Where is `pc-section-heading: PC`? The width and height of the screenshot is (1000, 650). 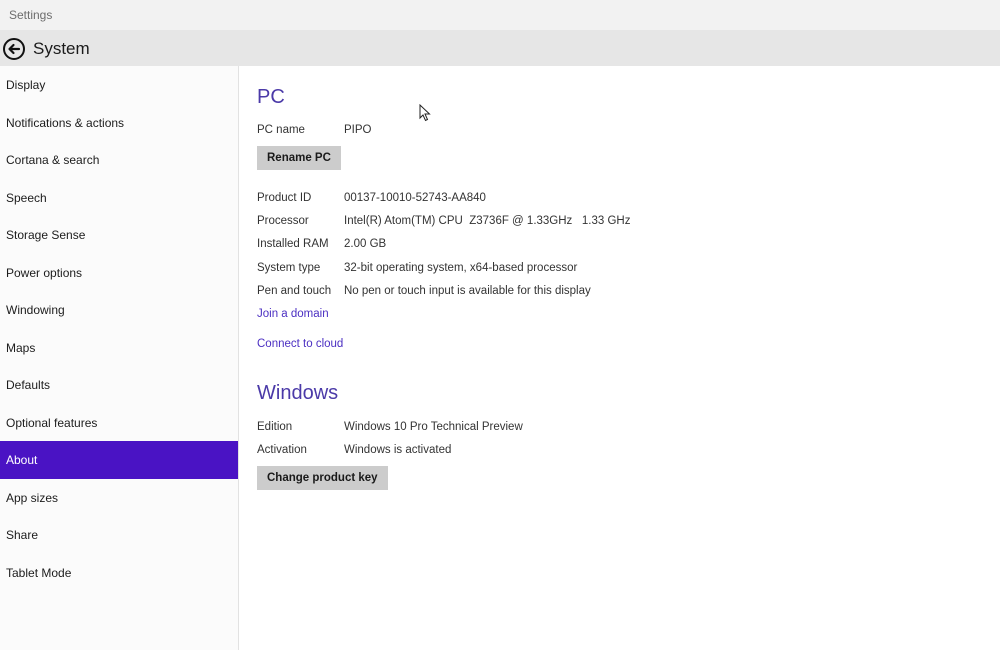
pc-section-heading: PC is located at coordinates (271, 97).